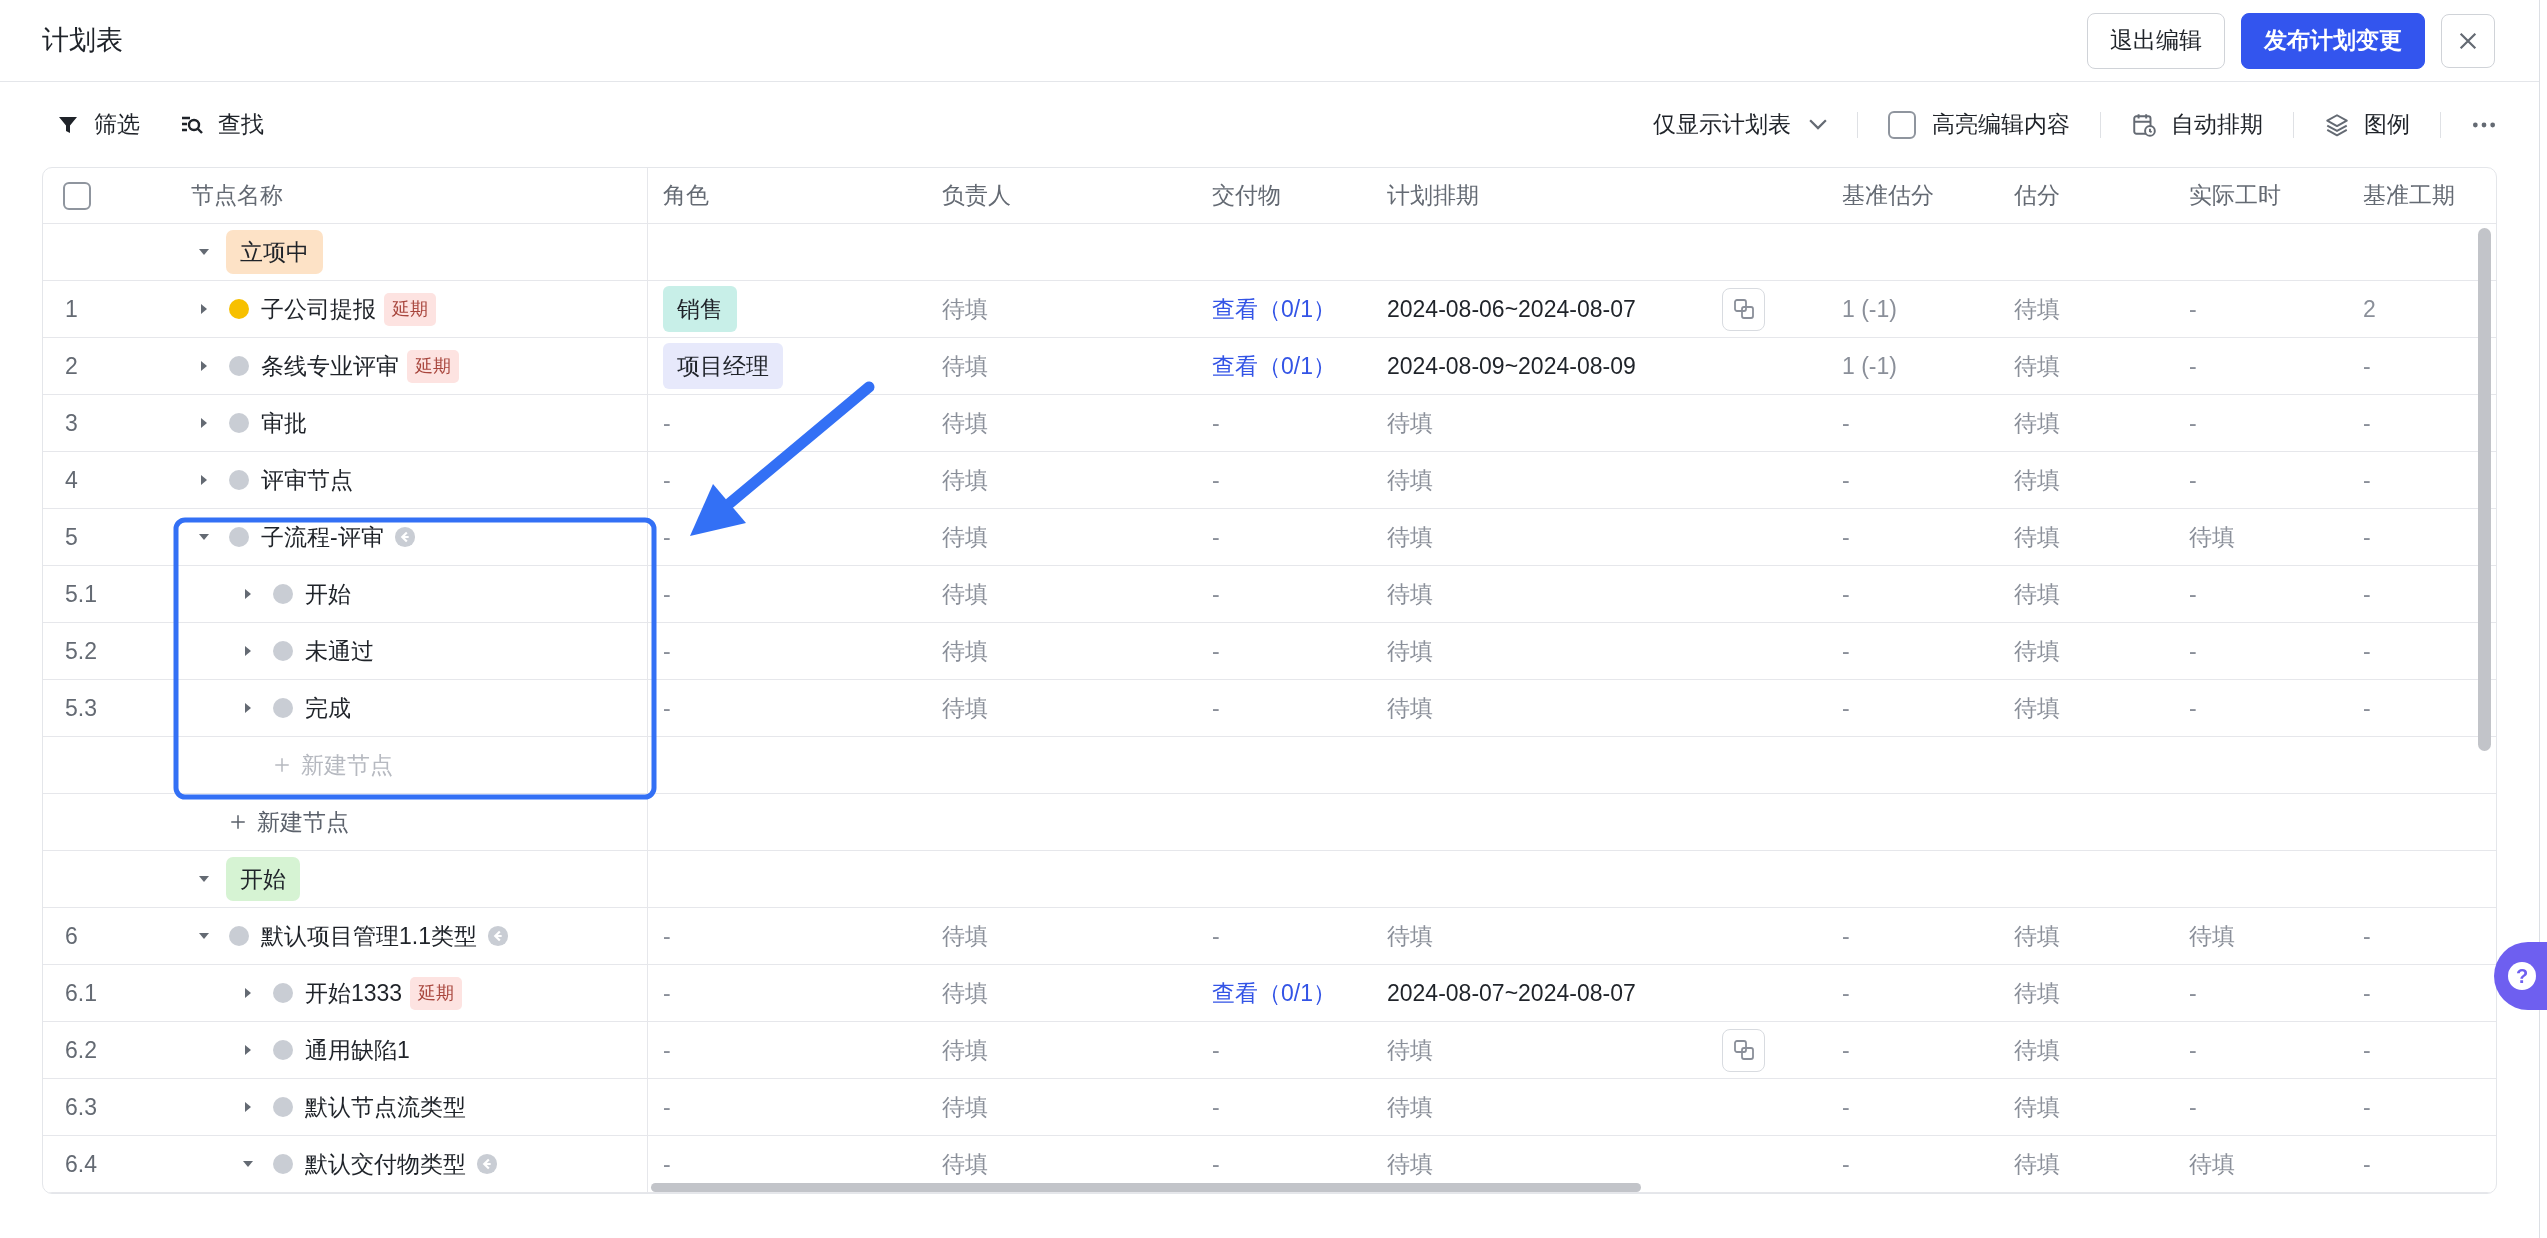 The image size is (2547, 1238). Describe the element at coordinates (1740, 124) in the screenshot. I see `view-dropdown: 仅显示计划表` at that location.